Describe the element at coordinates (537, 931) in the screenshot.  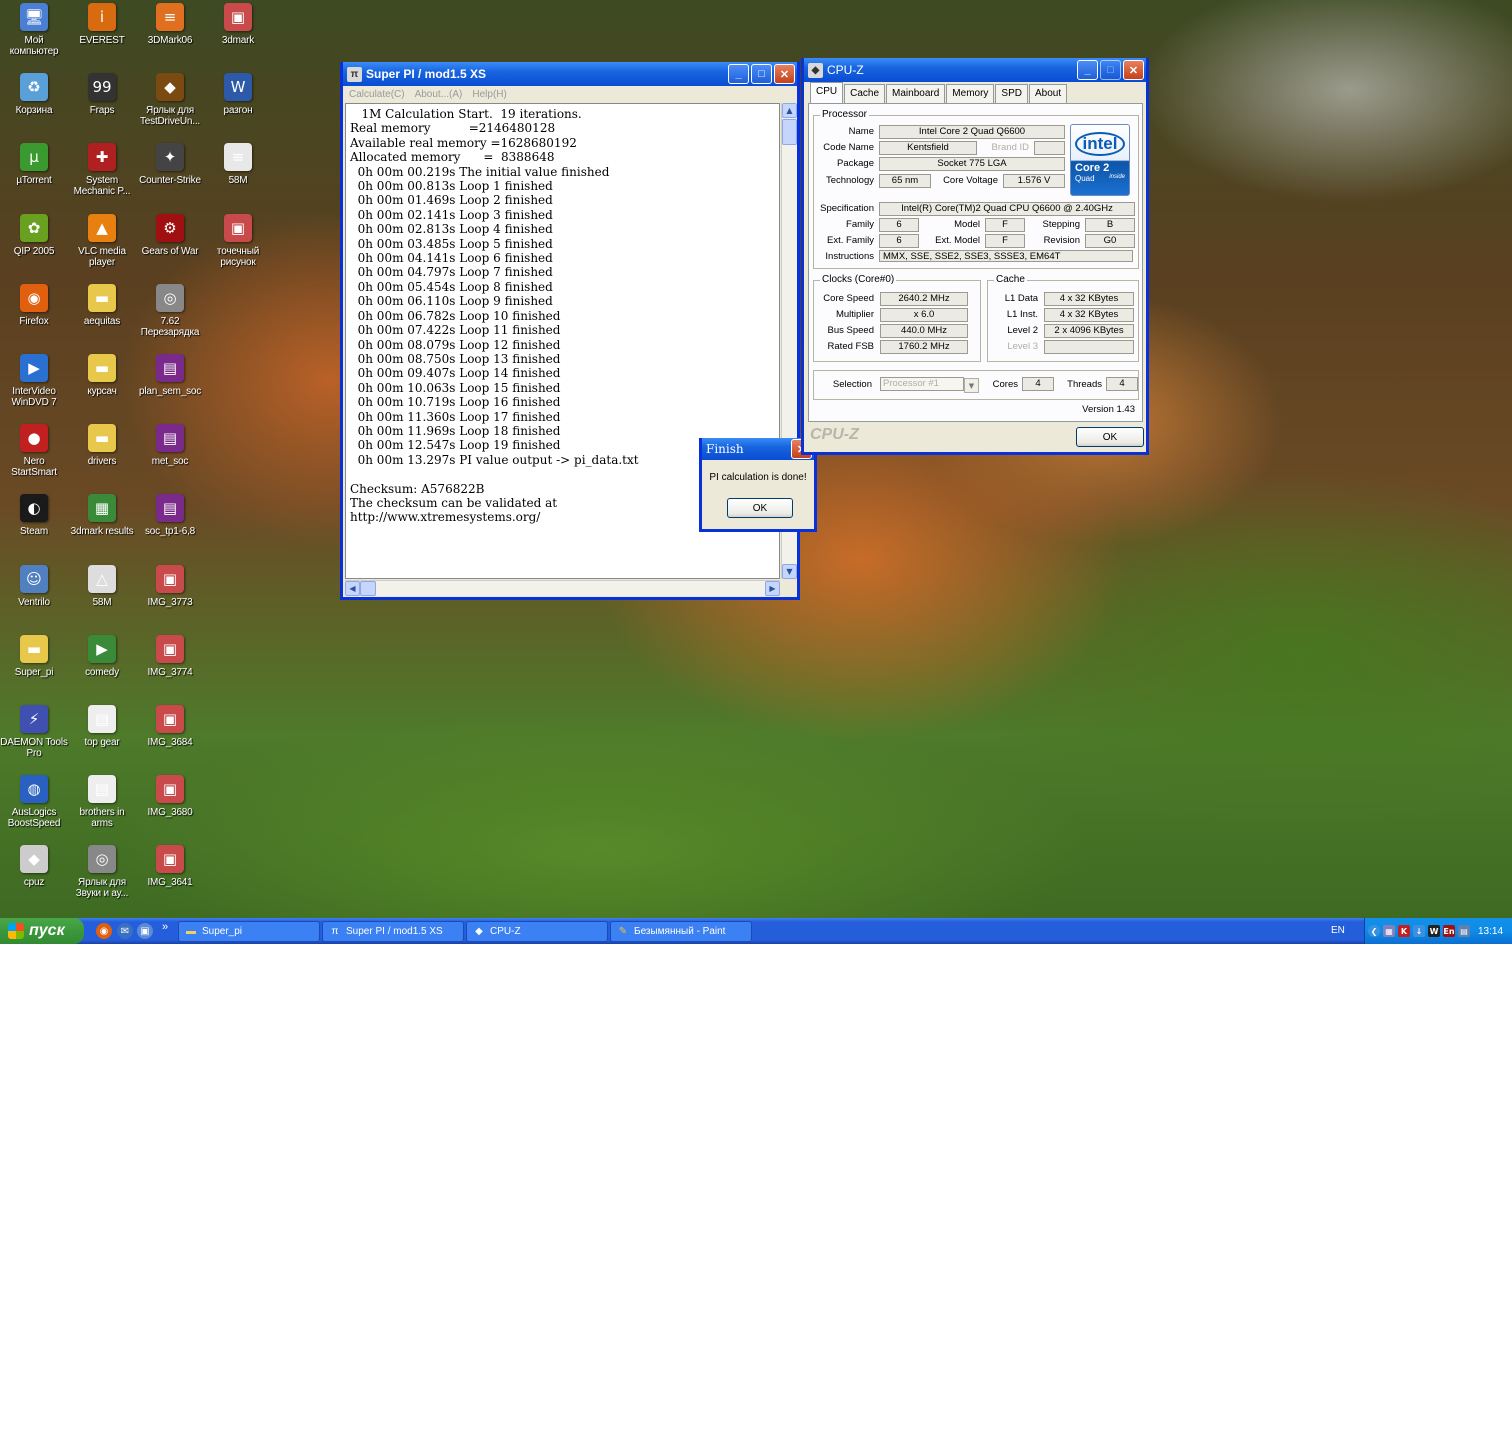
I see `task-cpuz: ◆ CPU-Z` at that location.